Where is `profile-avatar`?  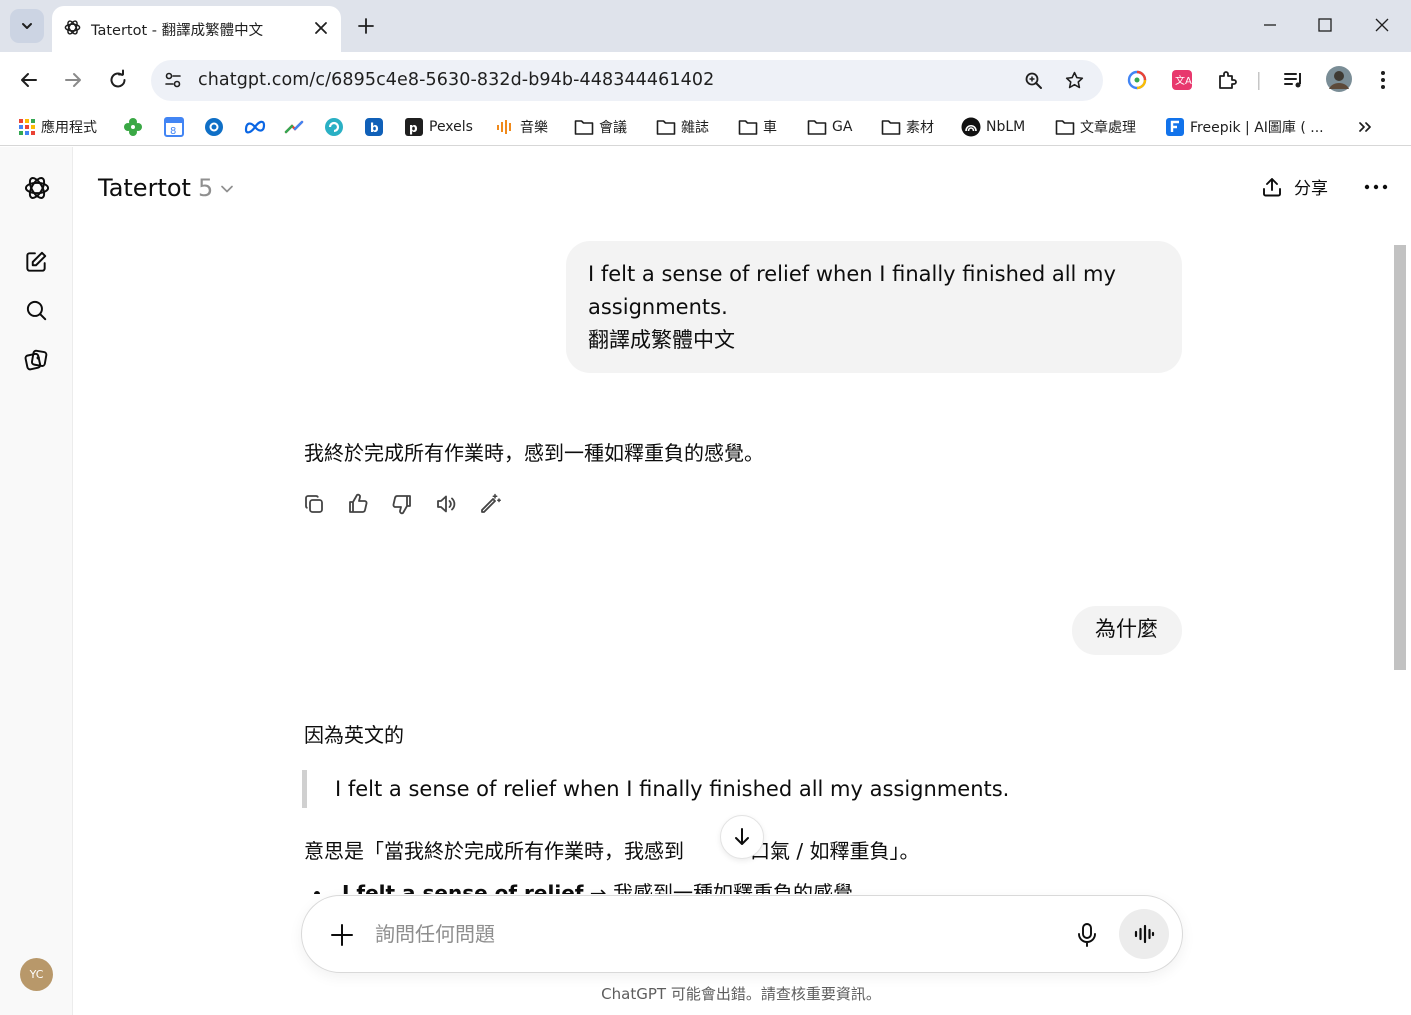 profile-avatar is located at coordinates (1339, 79).